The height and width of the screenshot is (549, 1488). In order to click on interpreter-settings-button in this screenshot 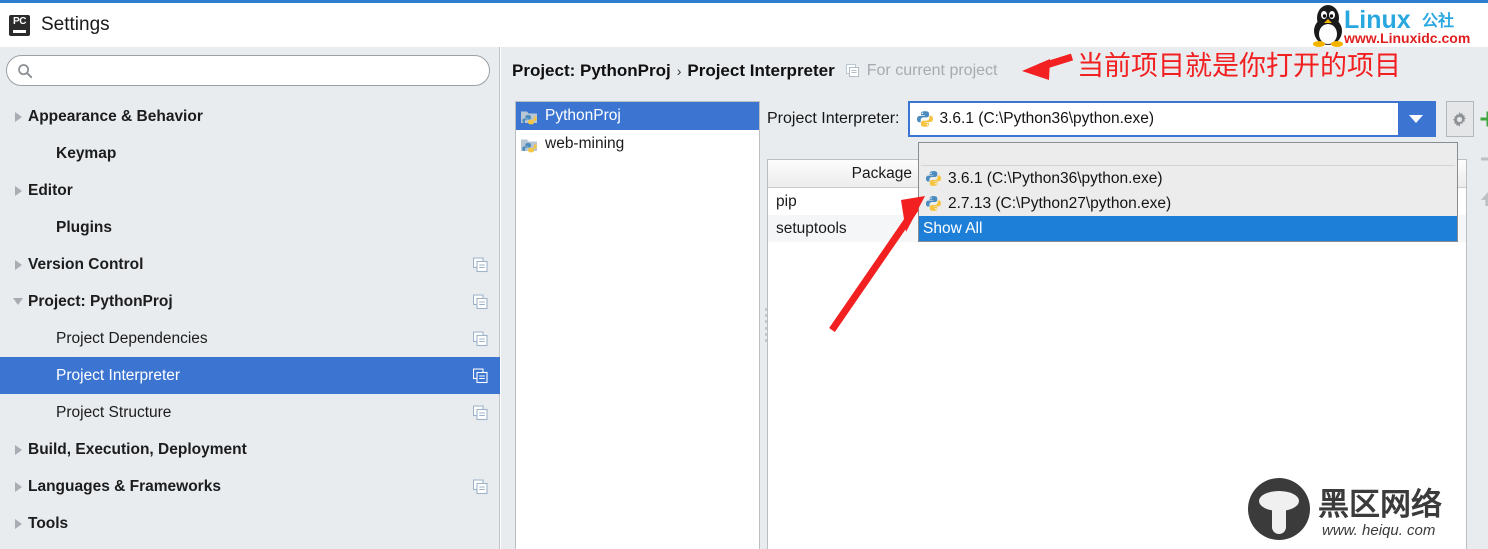, I will do `click(1459, 119)`.